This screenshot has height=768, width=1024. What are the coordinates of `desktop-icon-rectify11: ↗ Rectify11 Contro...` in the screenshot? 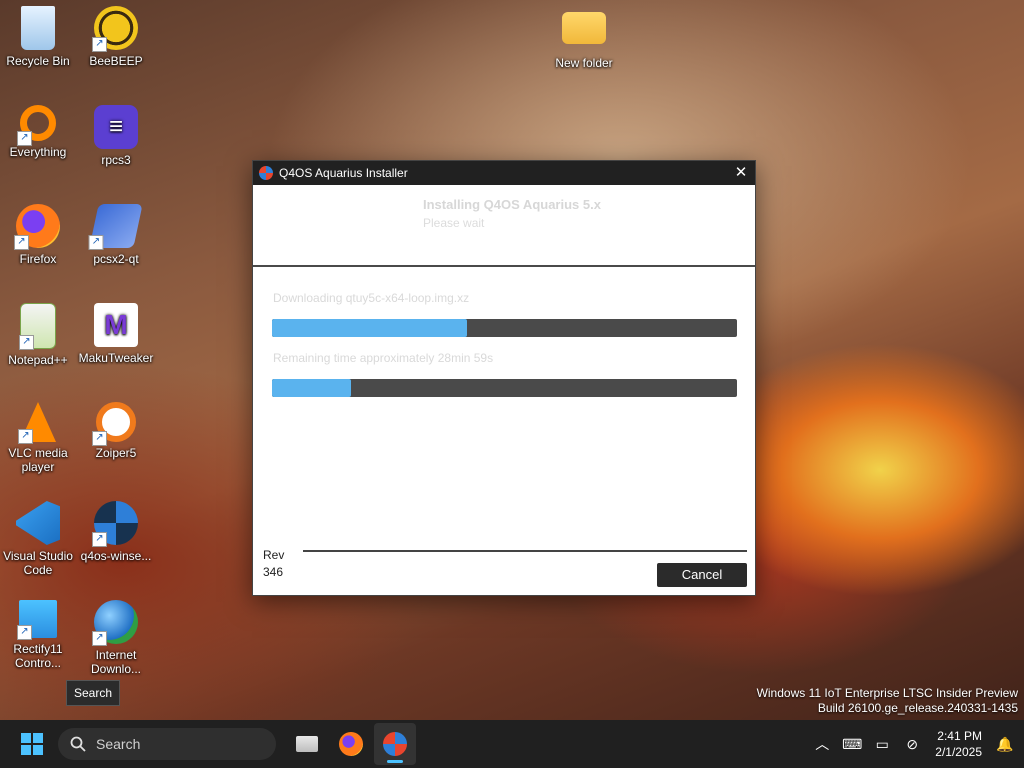 It's located at (39, 632).